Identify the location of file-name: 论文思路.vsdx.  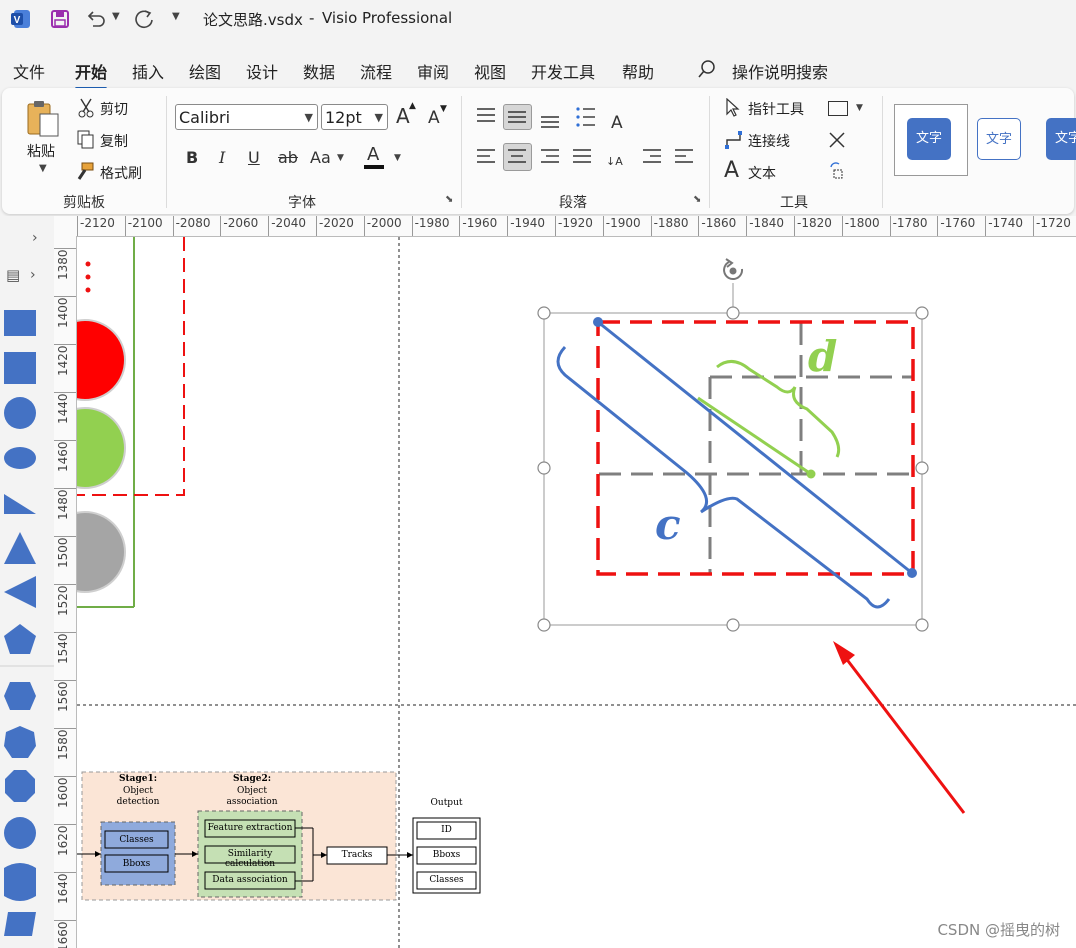
(253, 20).